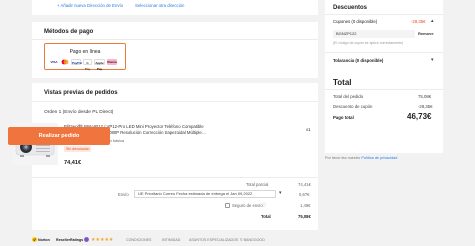  I want to click on no-return-badge: Sin devolución, so click(78, 149).